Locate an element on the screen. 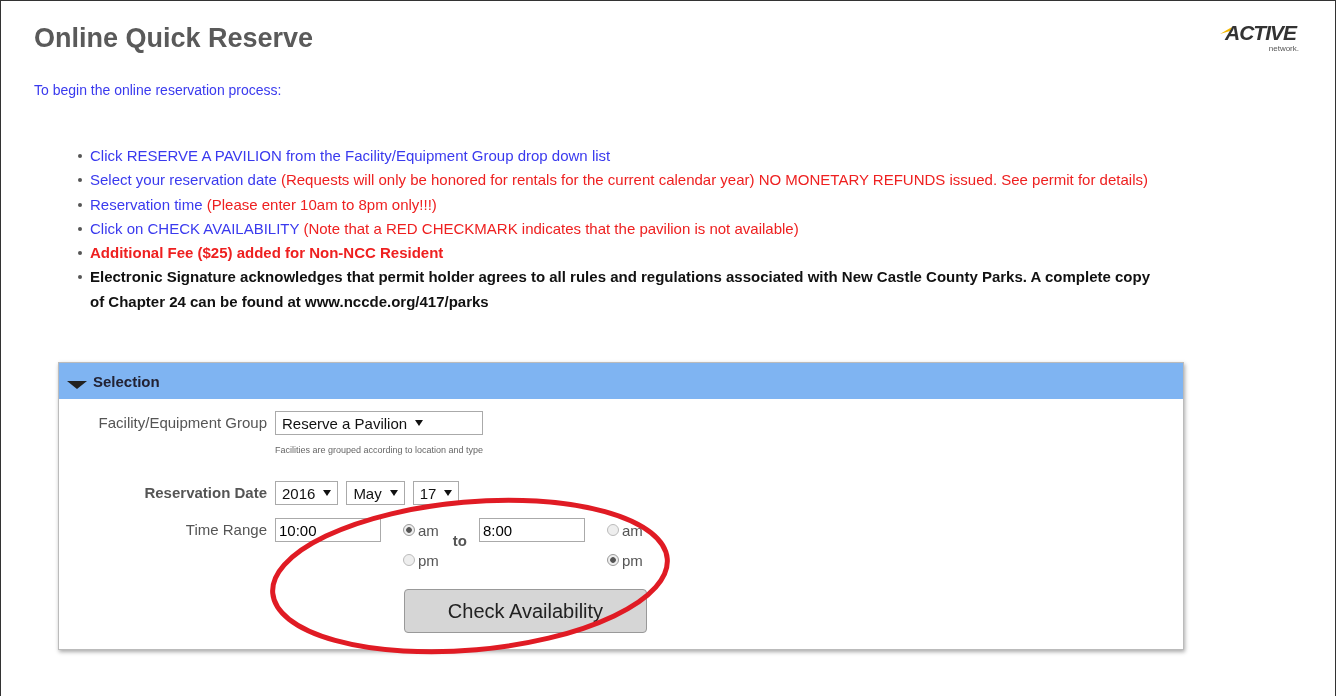 The image size is (1336, 696). instruction-text: Additional Fee ($25) added for Non-NCC Resident is located at coordinates (267, 253).